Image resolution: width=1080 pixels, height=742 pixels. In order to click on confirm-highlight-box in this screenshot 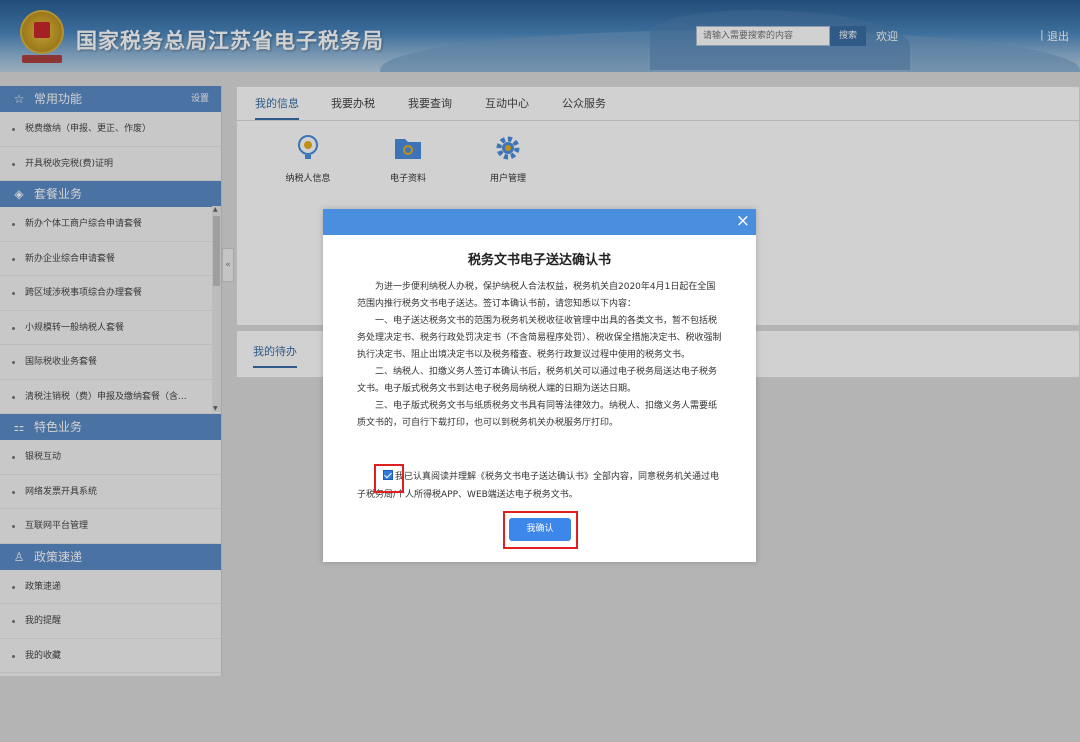, I will do `click(540, 530)`.